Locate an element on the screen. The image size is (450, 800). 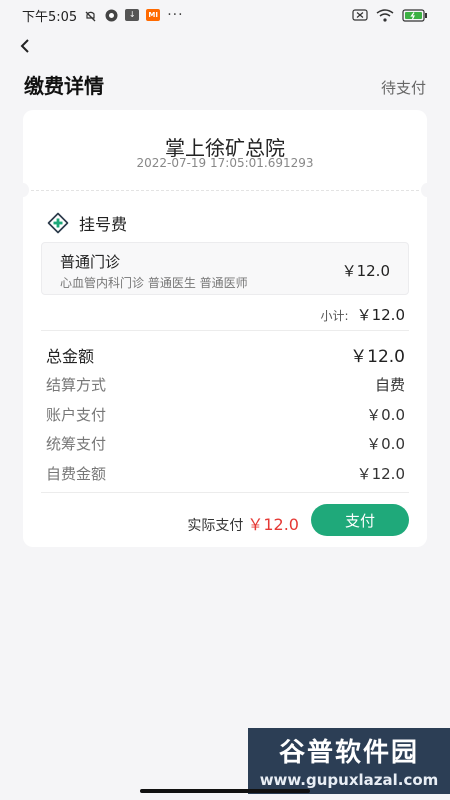
summary-label: 结算方式 is located at coordinates (76, 385).